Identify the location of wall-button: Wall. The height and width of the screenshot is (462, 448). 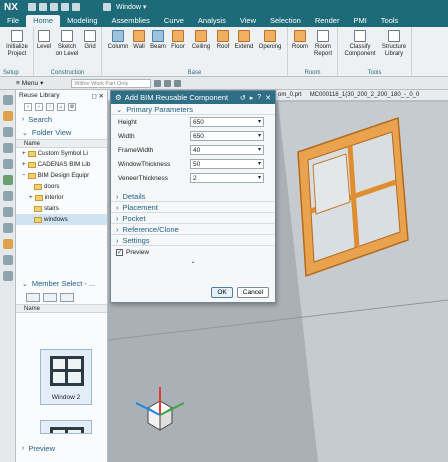
(139, 40).